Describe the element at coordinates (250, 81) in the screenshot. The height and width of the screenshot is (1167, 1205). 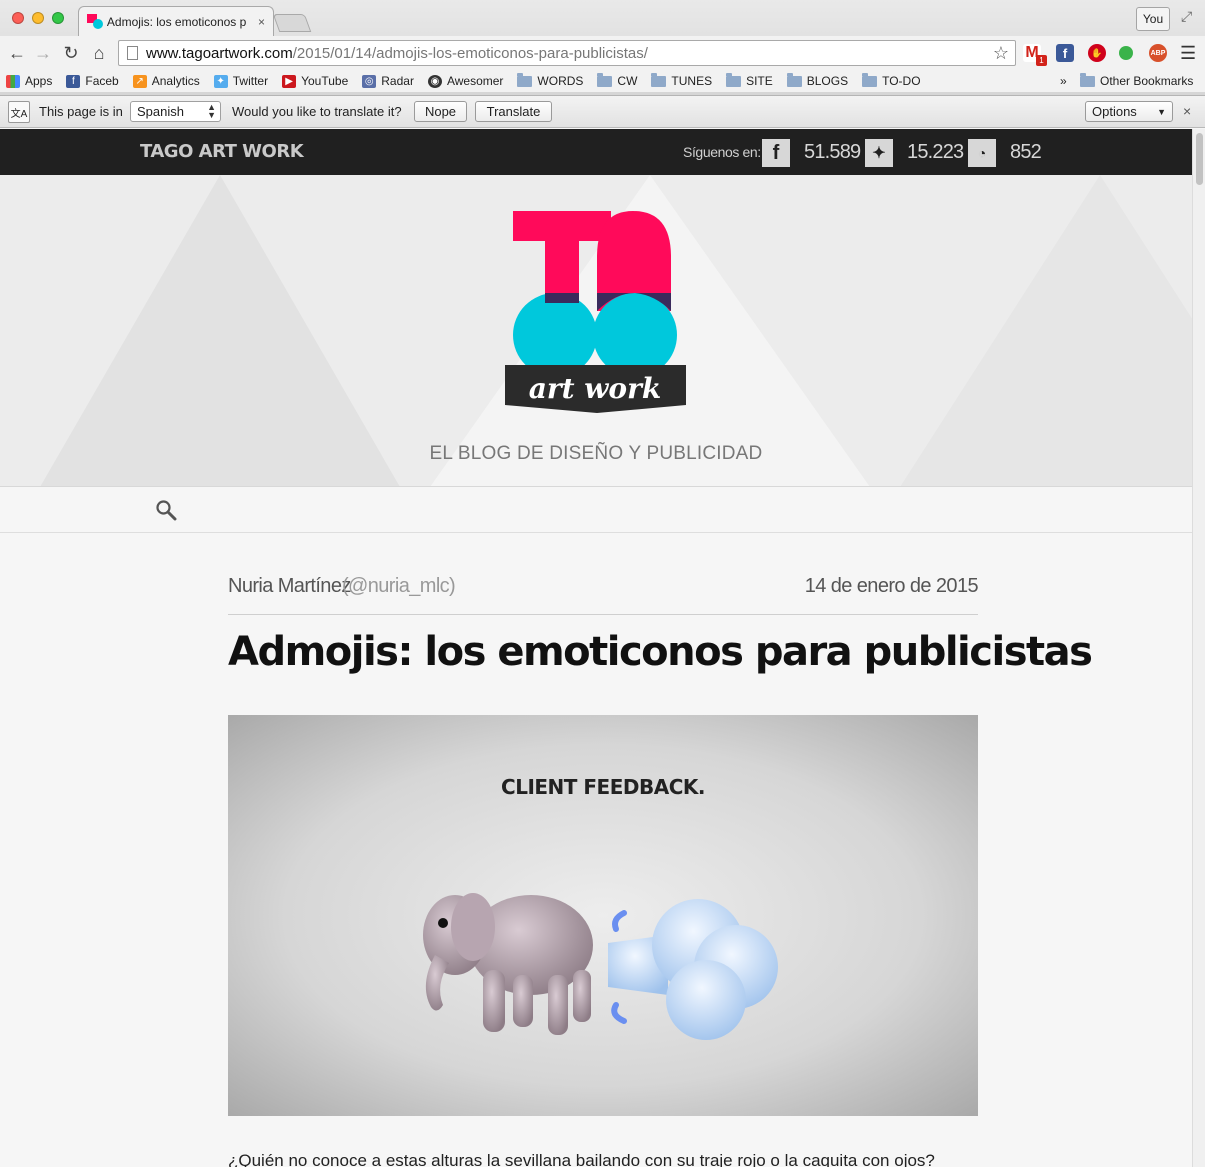
I see `bookmark-label: Twitter` at that location.